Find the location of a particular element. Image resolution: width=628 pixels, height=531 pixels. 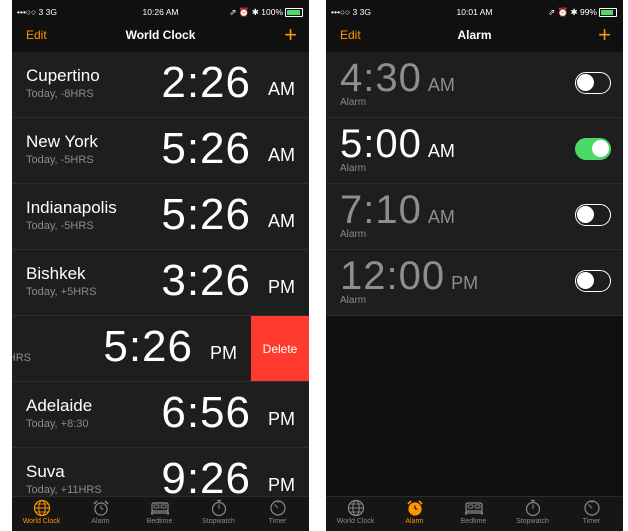

nav-bar: Edit World Clock + is located at coordinates (160, 36).